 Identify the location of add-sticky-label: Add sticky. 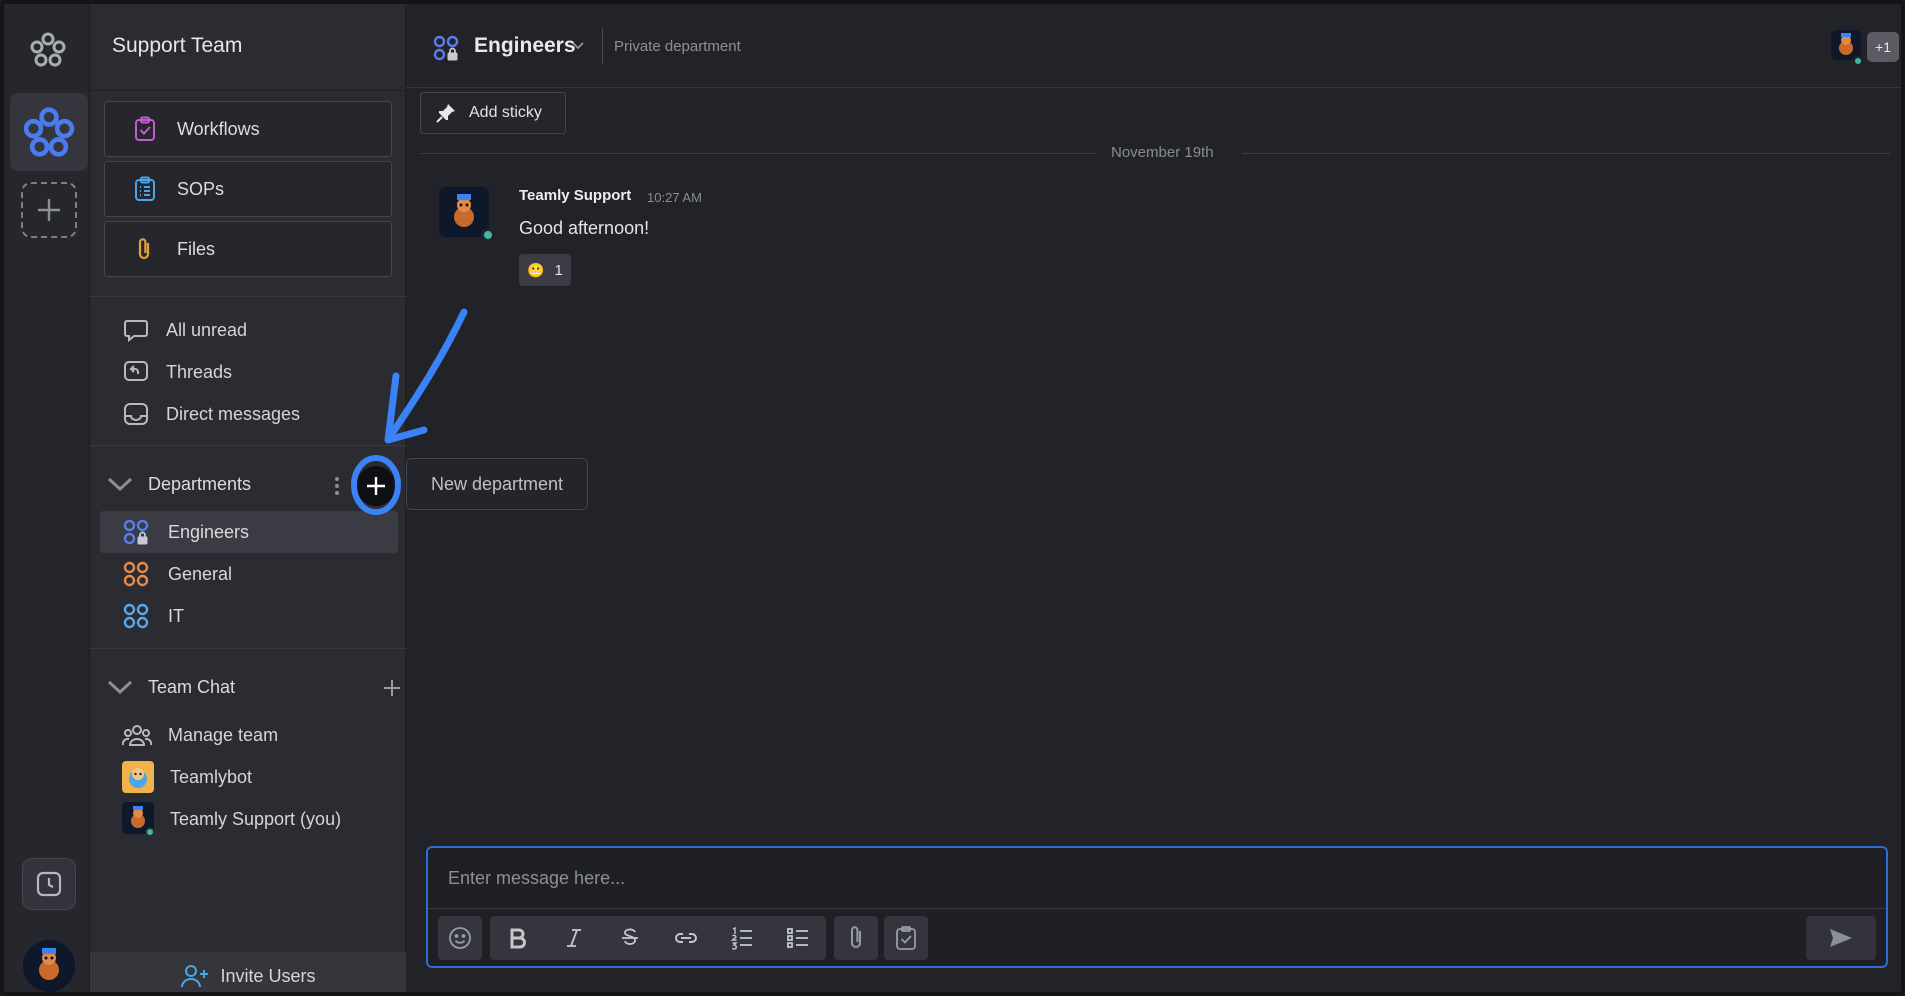
(505, 112).